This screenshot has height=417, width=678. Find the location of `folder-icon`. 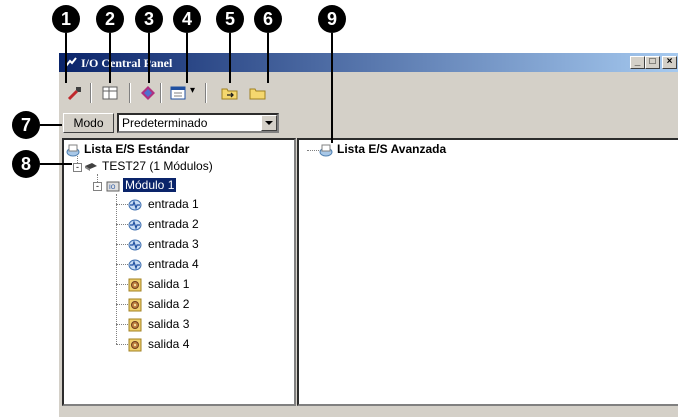

folder-icon is located at coordinates (258, 93).